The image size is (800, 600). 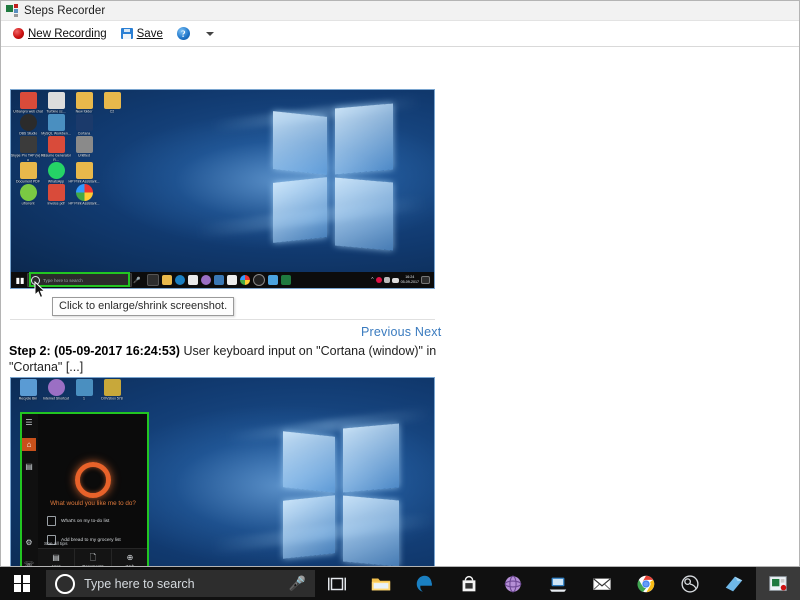 I want to click on file-explorer-button, so click(x=381, y=583).